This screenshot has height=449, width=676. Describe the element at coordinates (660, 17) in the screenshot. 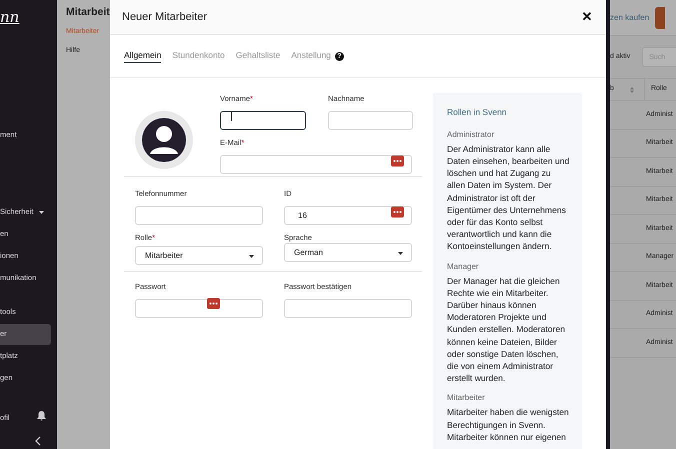

I see `add-button` at that location.